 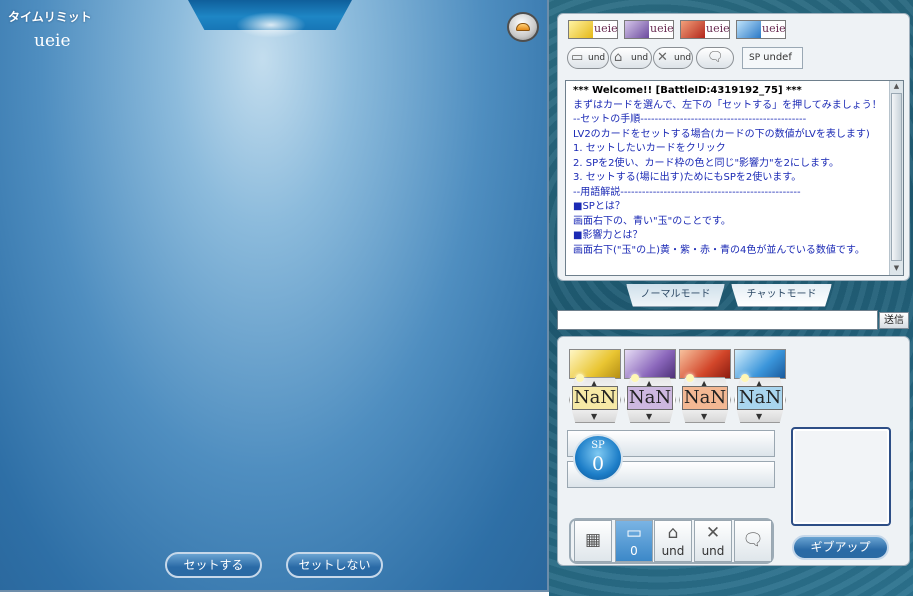 I want to click on wall-value: und, so click(x=673, y=551).